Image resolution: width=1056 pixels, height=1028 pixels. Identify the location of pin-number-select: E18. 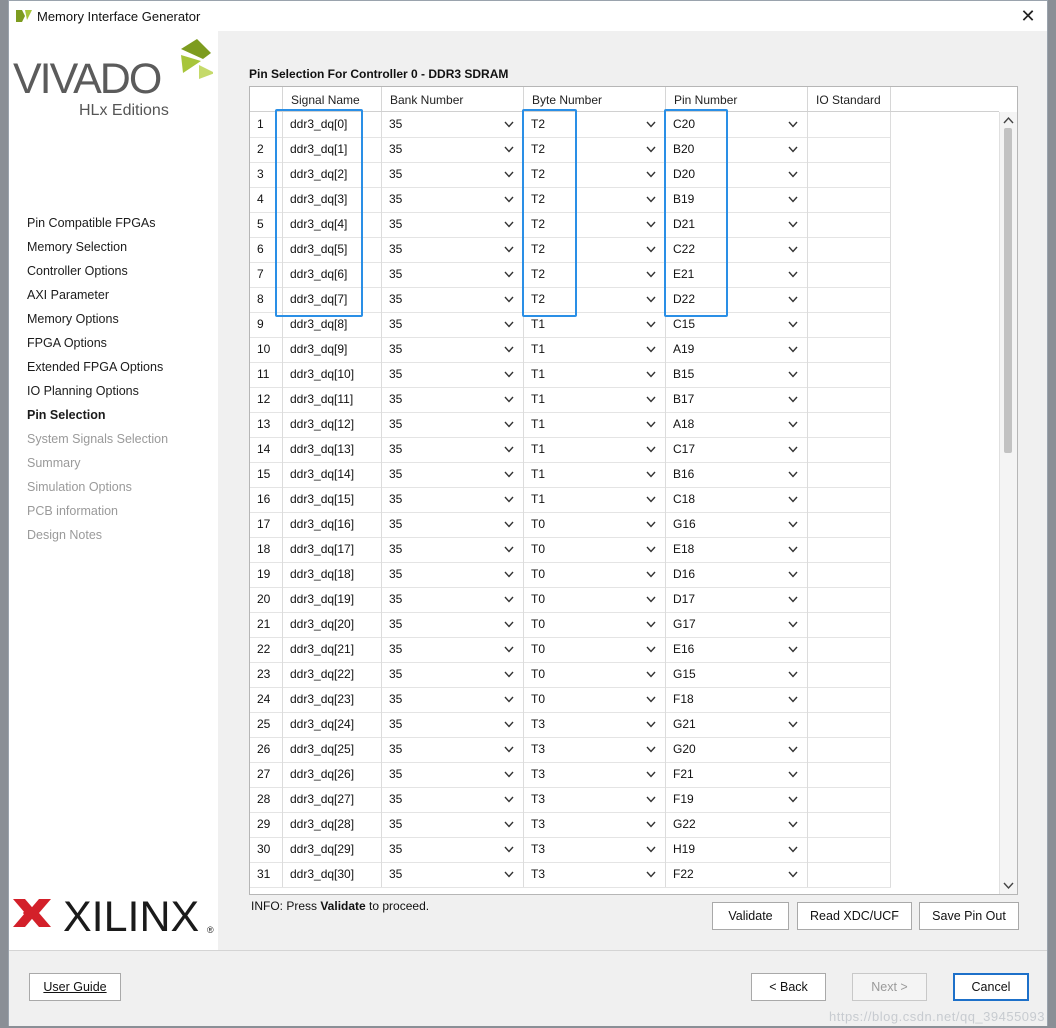
(737, 549).